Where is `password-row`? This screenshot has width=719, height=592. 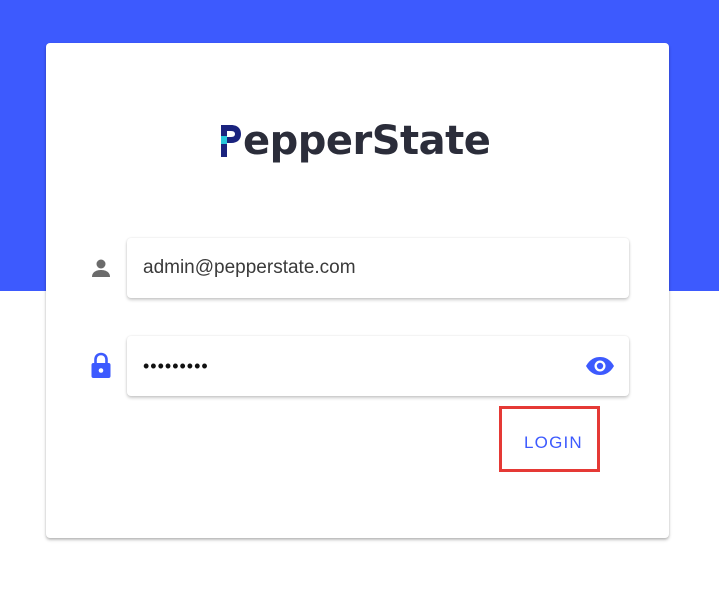 password-row is located at coordinates (355, 366).